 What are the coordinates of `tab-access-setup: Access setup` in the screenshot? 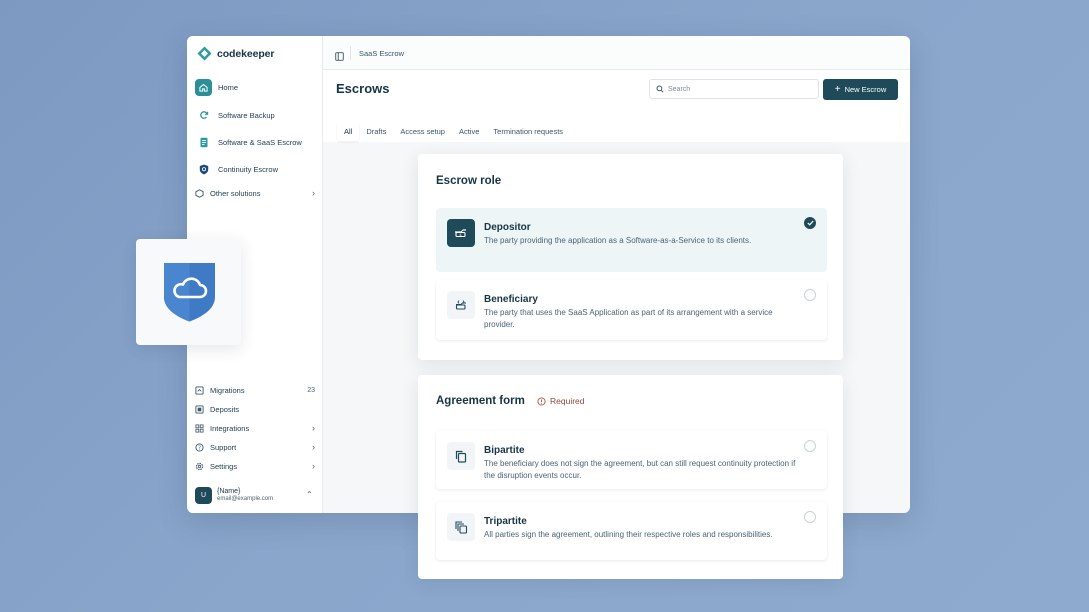 It's located at (422, 131).